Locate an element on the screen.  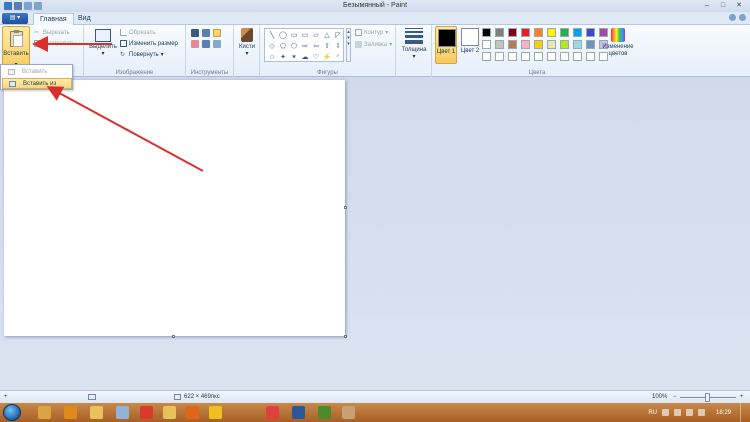
pencil-icon is located at coordinates (195, 33).